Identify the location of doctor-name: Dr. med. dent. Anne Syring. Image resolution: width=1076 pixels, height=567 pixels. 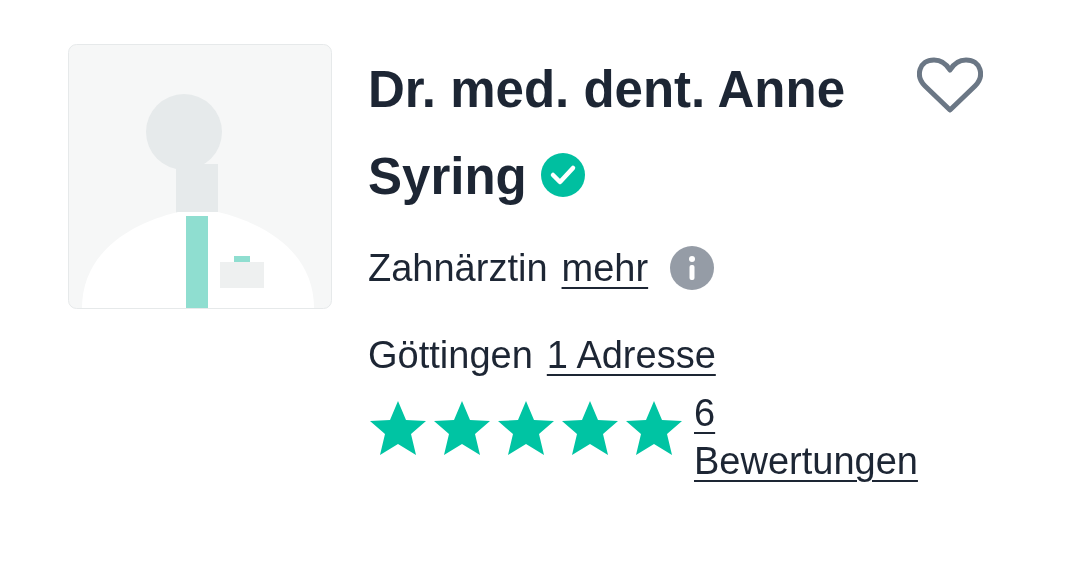
(606, 133).